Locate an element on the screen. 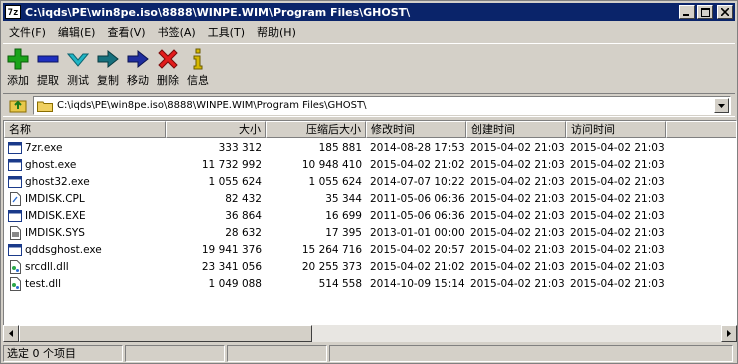  copy-button: 复制 is located at coordinates (108, 66).